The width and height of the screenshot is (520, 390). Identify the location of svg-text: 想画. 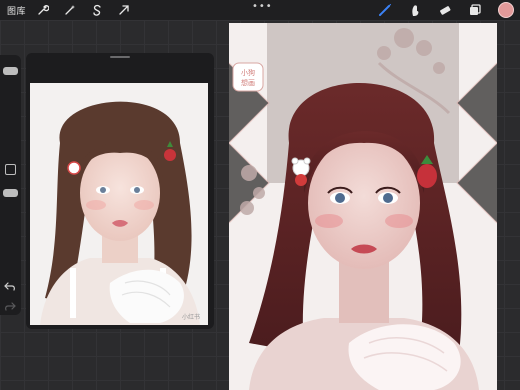
(248, 82).